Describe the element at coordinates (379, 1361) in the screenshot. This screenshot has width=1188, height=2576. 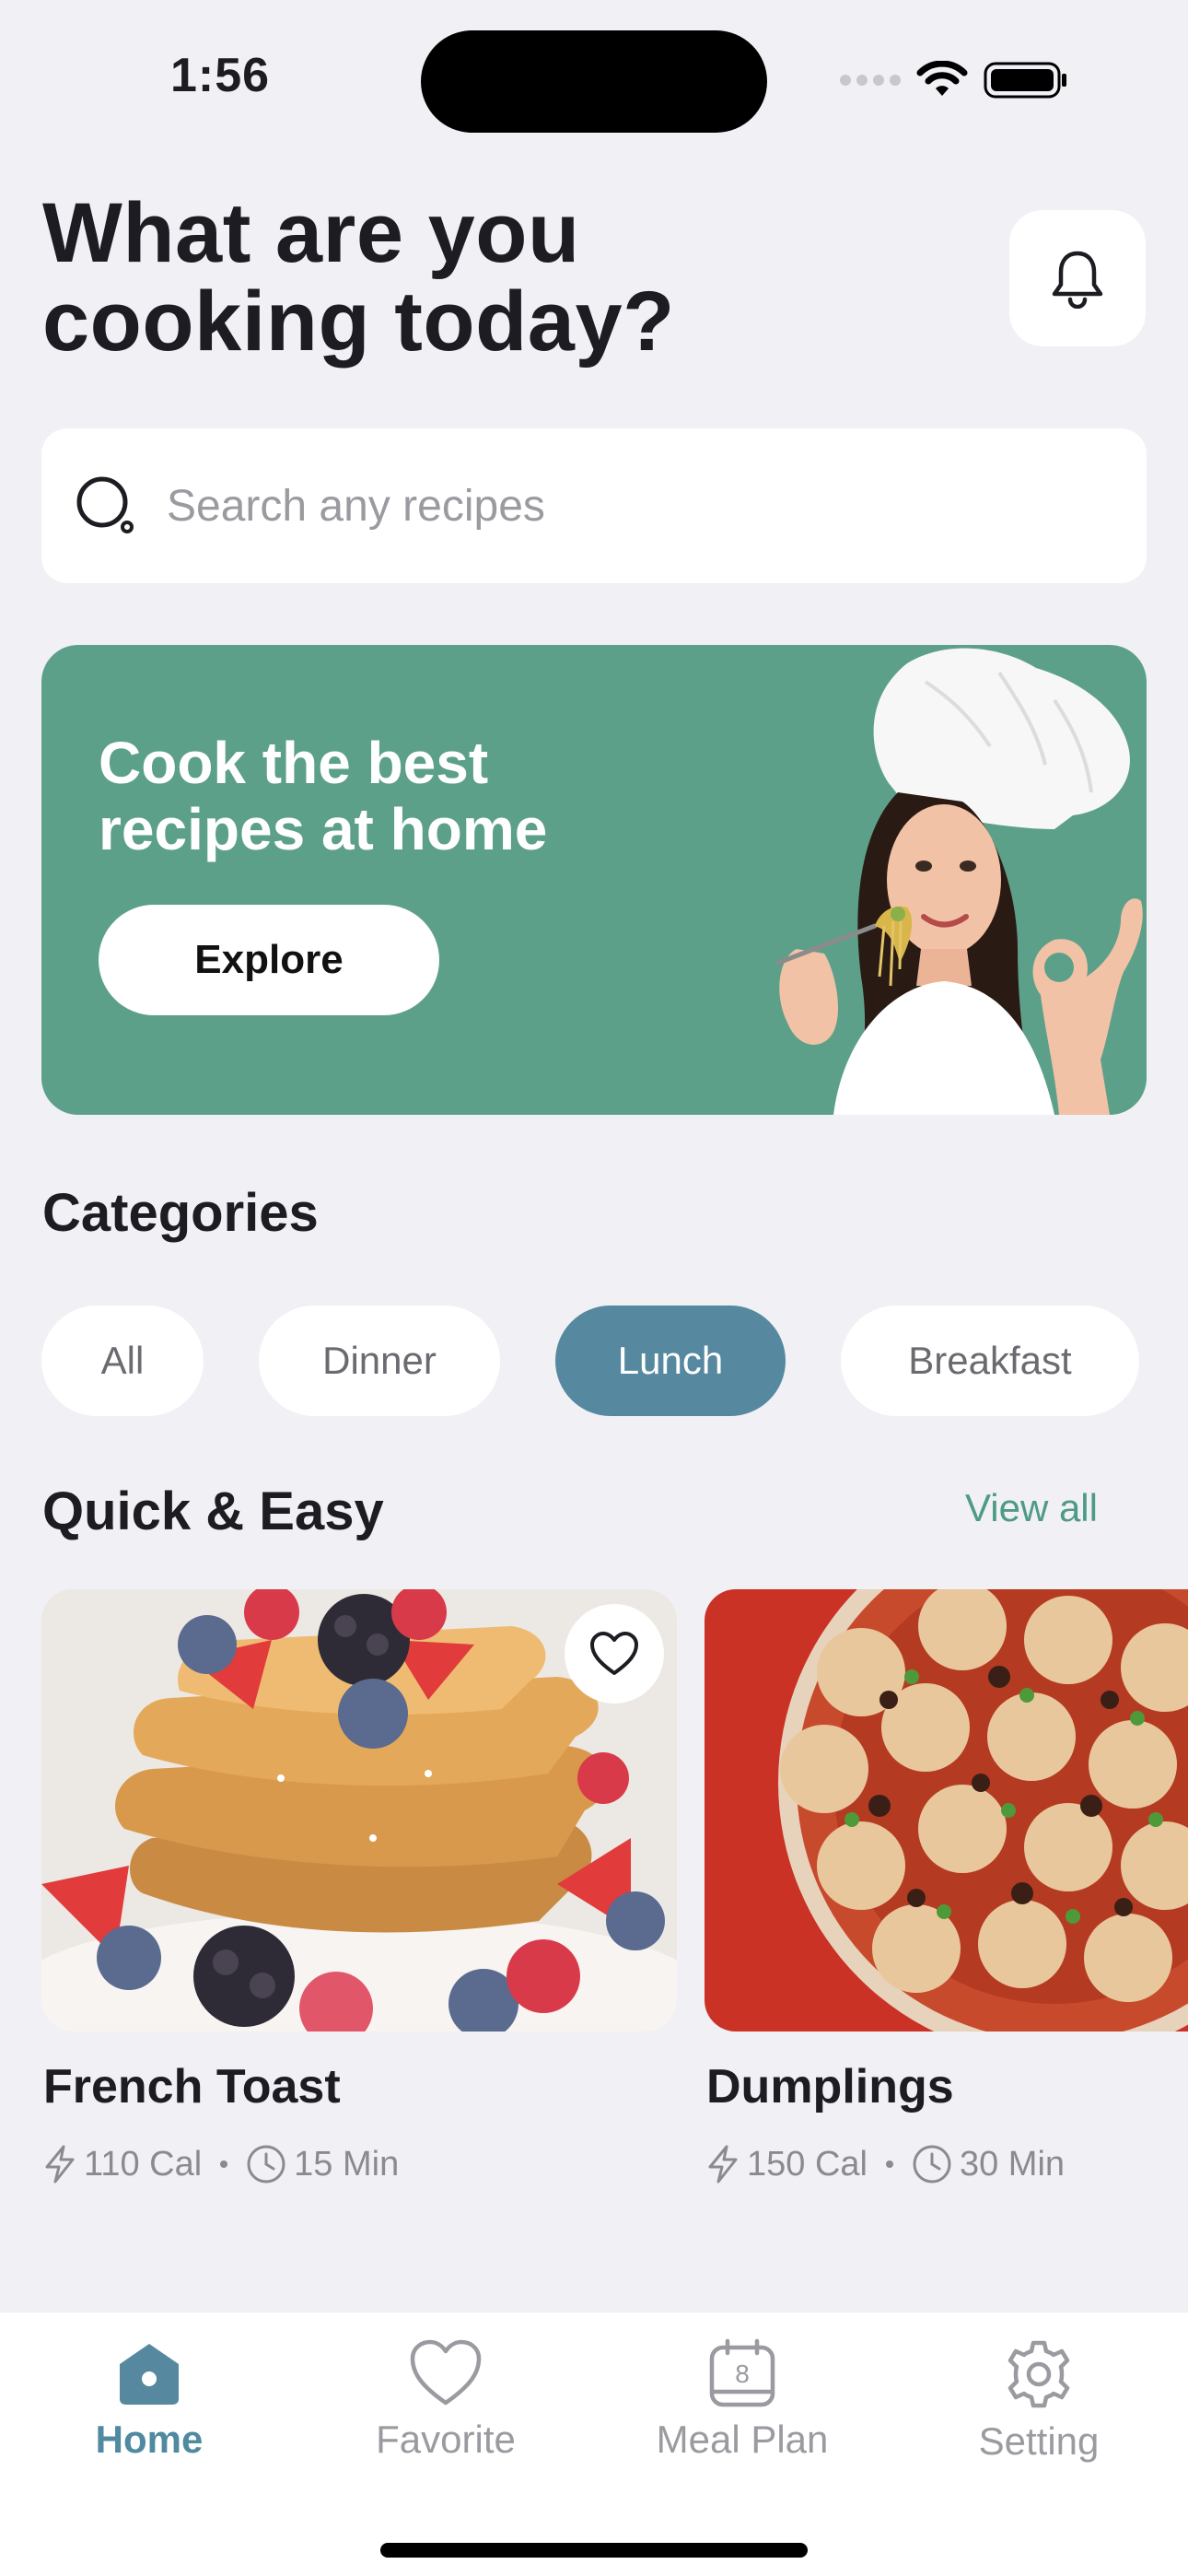
I see `category-chip-dinner: Dinner` at that location.